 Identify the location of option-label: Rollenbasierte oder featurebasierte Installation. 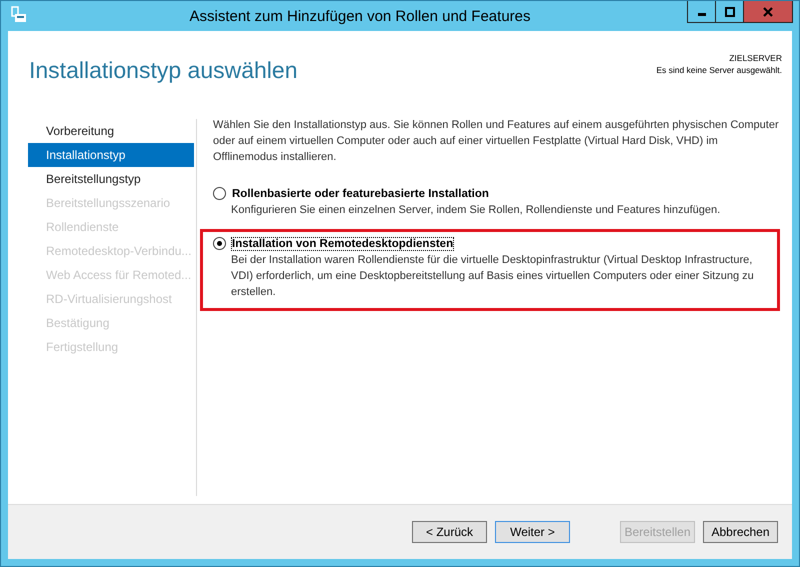
(360, 194).